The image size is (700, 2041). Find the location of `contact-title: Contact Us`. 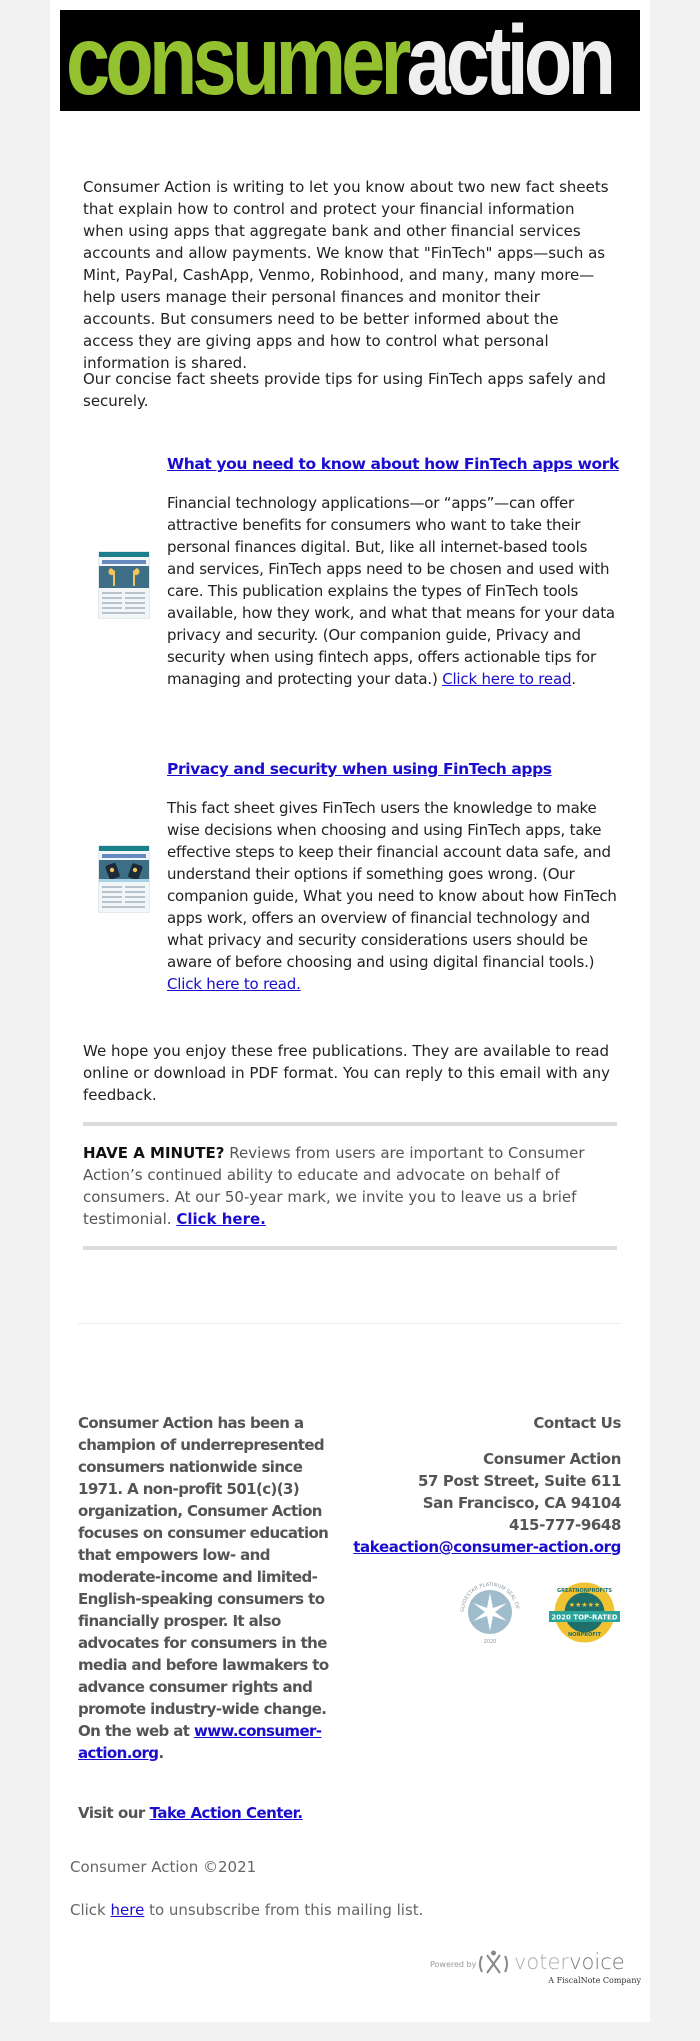

contact-title: Contact Us is located at coordinates (577, 1423).